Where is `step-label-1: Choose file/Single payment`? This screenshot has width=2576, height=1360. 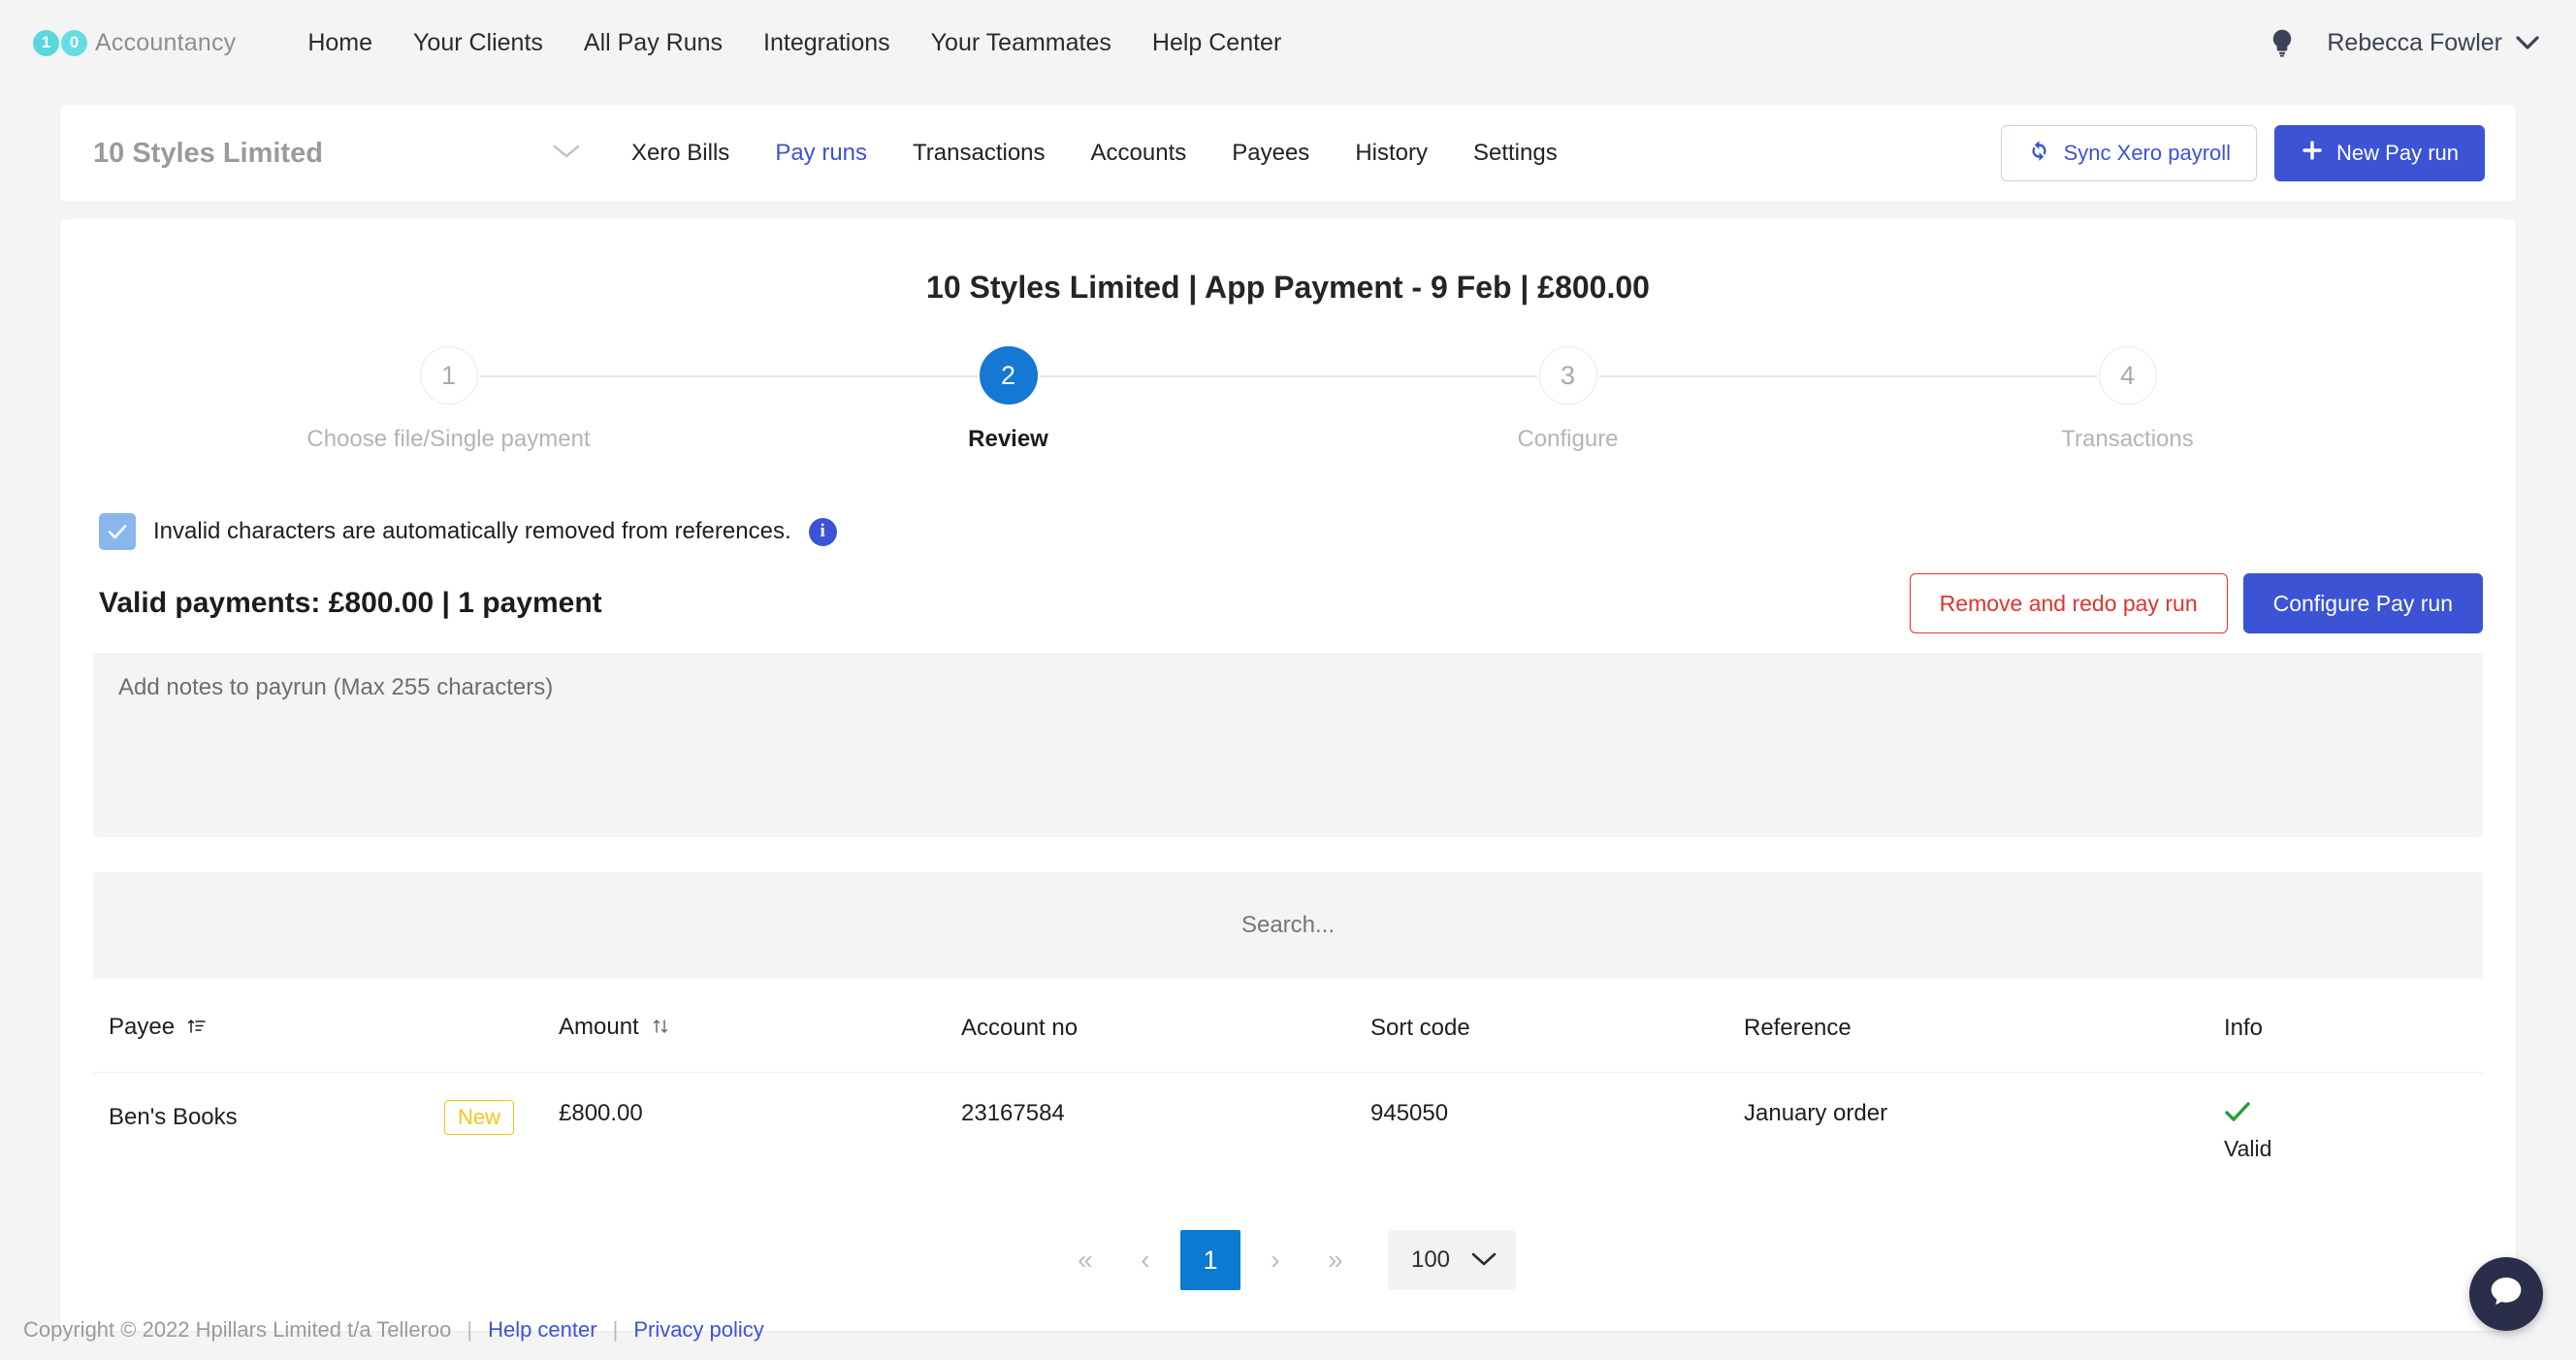
step-label-1: Choose file/Single payment is located at coordinates (448, 439).